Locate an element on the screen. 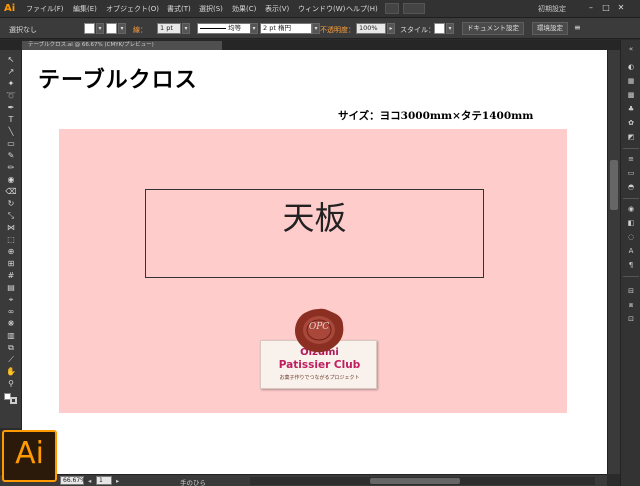 Image resolution: width=640 pixels, height=486 pixels. paragraph-panel-icon: ¶ is located at coordinates (631, 265).